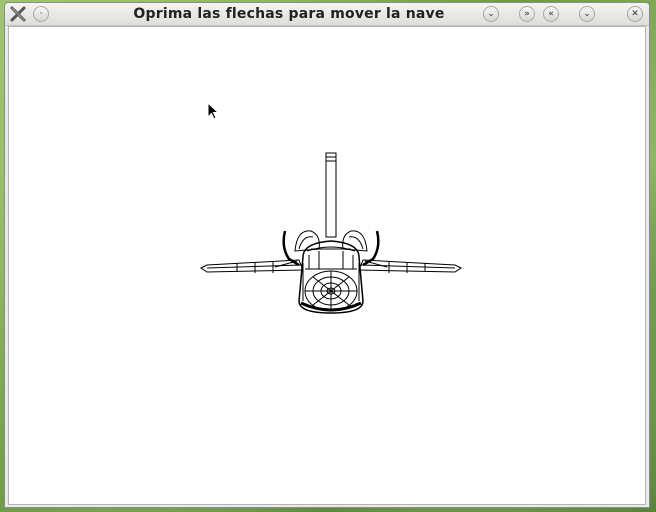 The height and width of the screenshot is (512, 656). I want to click on left-wing, so click(252, 266).